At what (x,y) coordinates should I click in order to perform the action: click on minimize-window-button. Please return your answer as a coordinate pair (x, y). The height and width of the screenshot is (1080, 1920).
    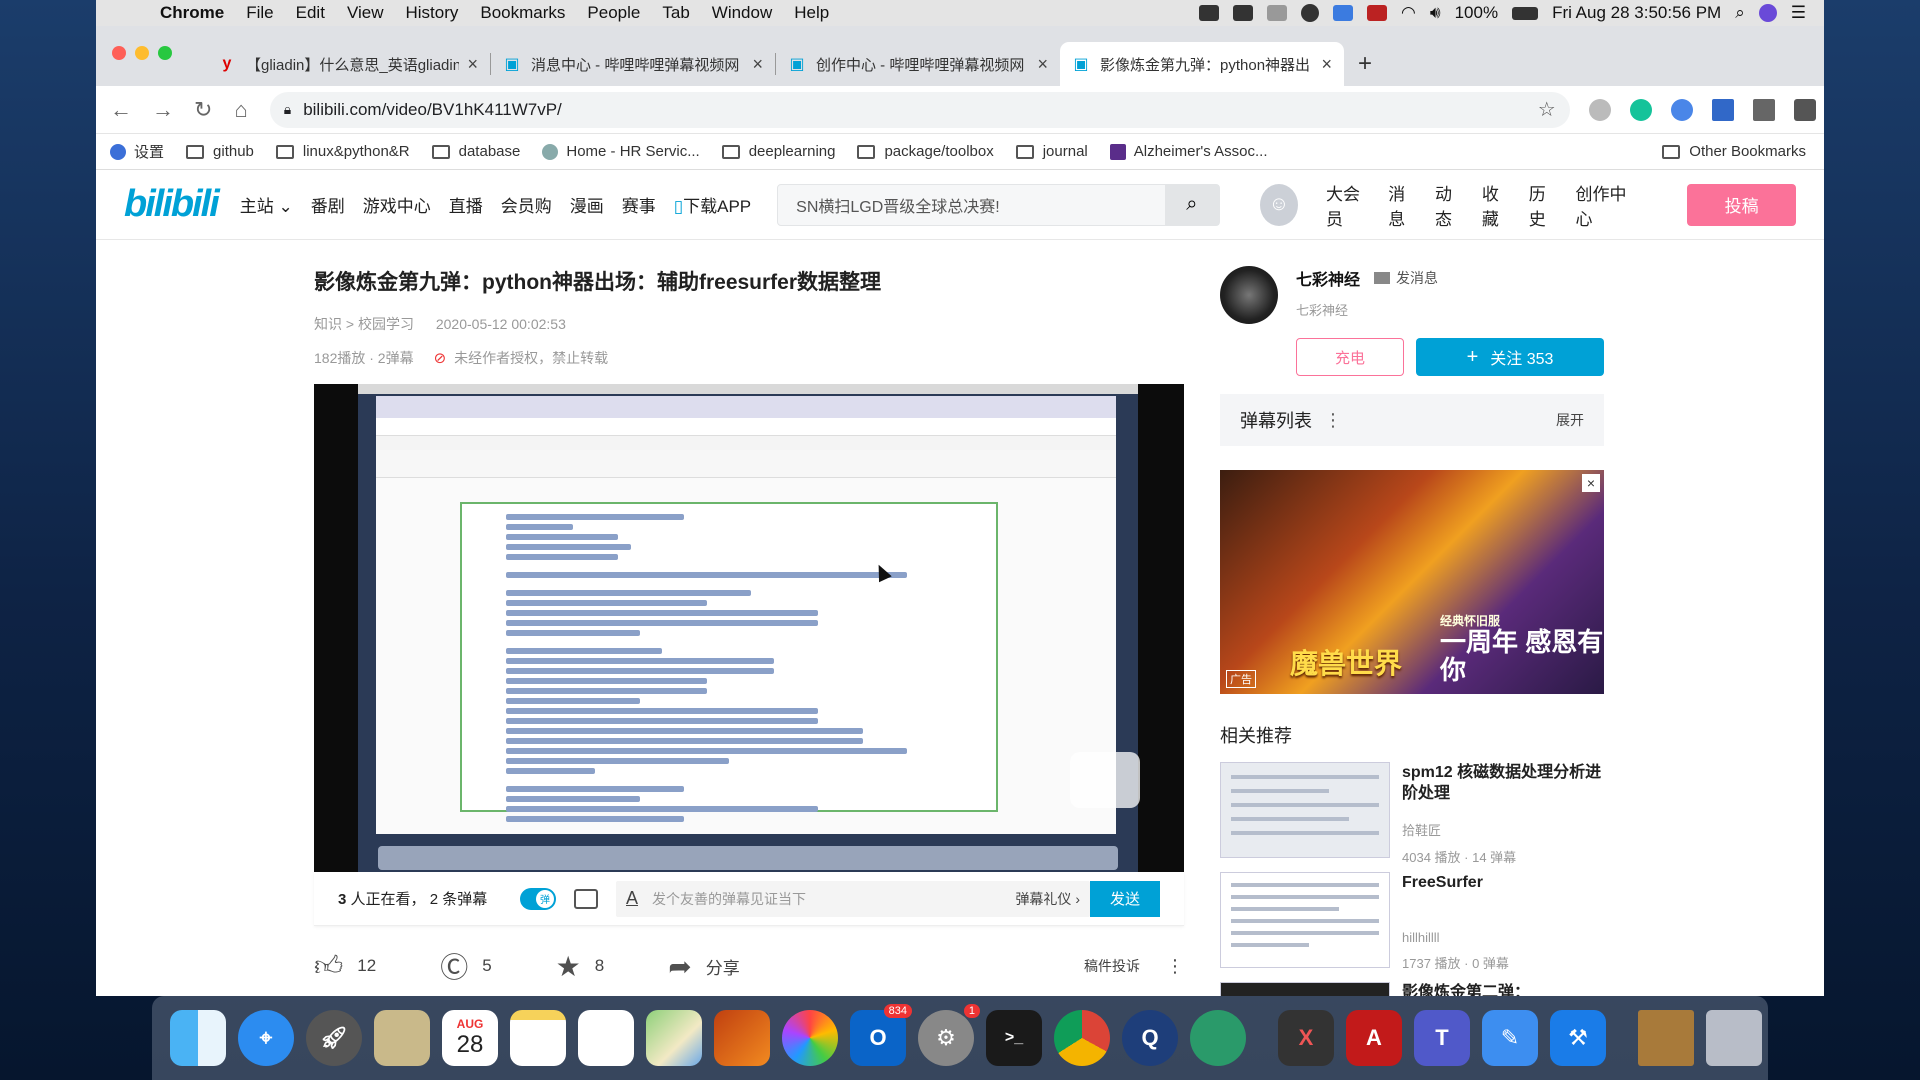
    Looking at the image, I should click on (142, 53).